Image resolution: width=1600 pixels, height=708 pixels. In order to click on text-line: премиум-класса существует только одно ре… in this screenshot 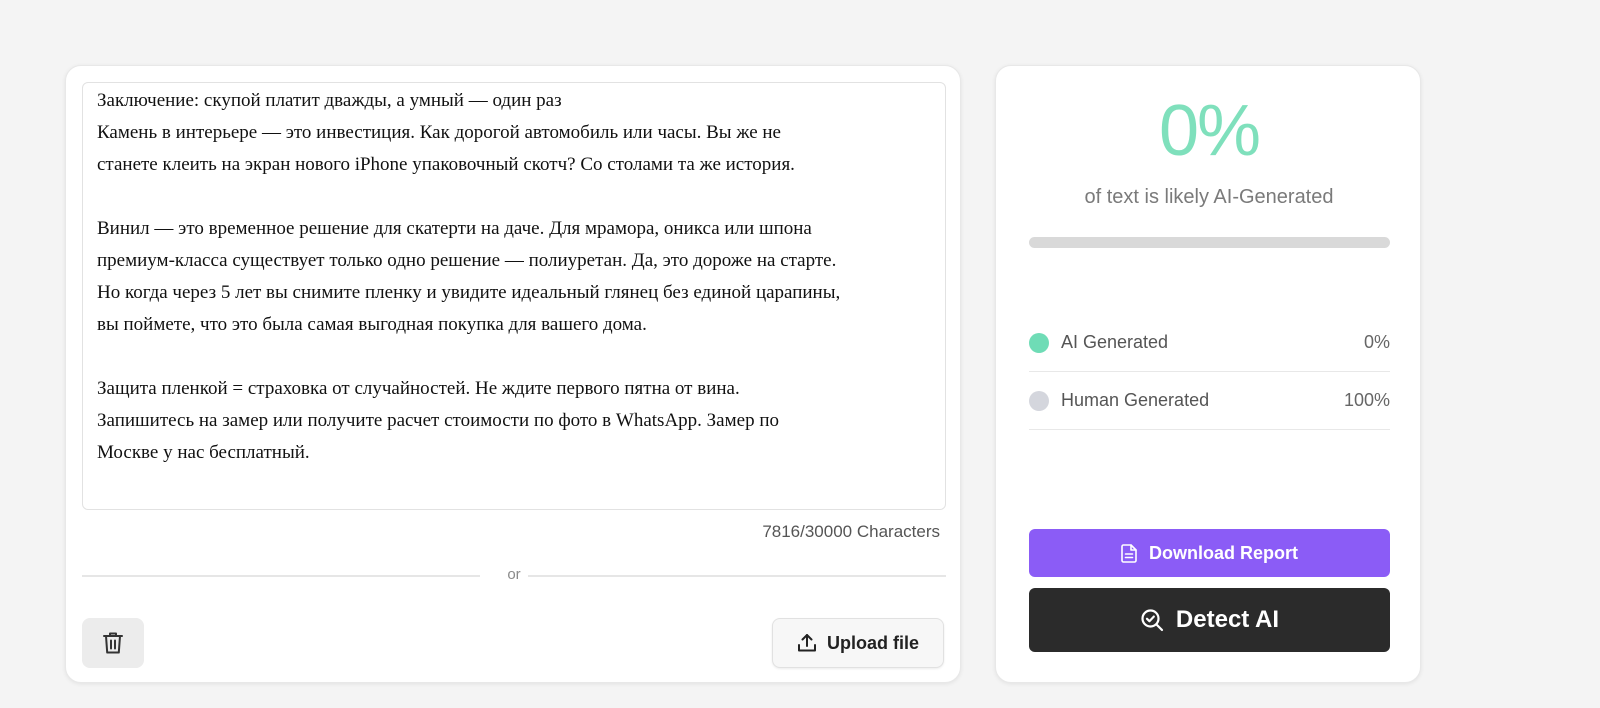, I will do `click(467, 260)`.